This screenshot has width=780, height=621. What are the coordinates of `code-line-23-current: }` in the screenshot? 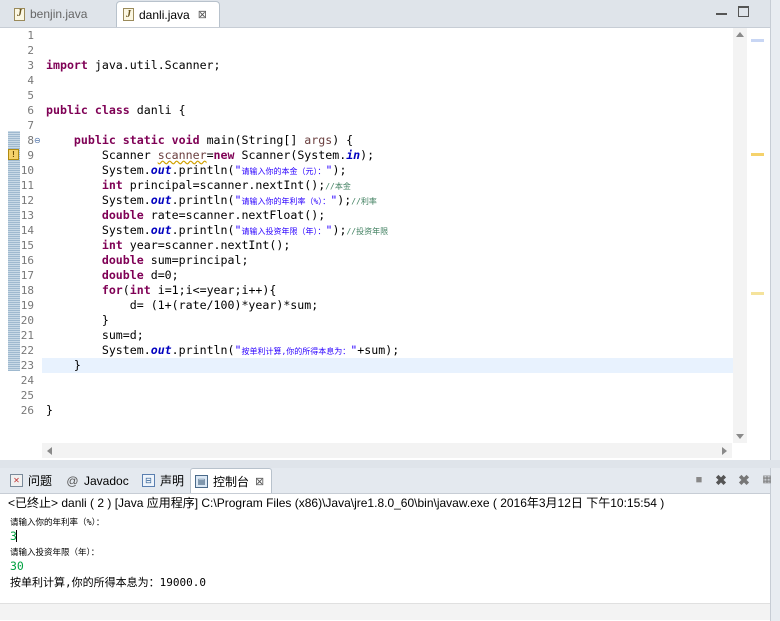 It's located at (389, 365).